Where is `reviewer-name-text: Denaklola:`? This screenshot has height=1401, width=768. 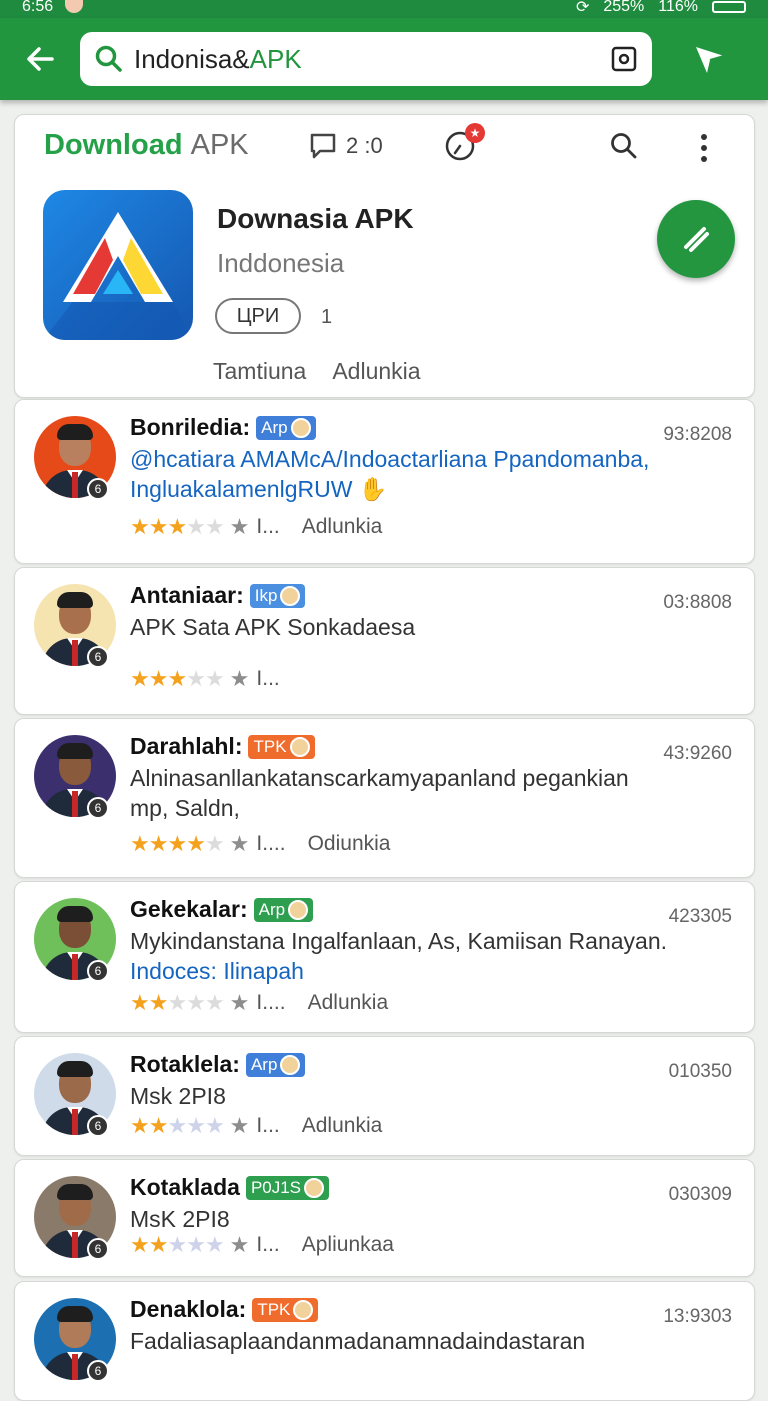
reviewer-name-text: Denaklola: is located at coordinates (188, 1309).